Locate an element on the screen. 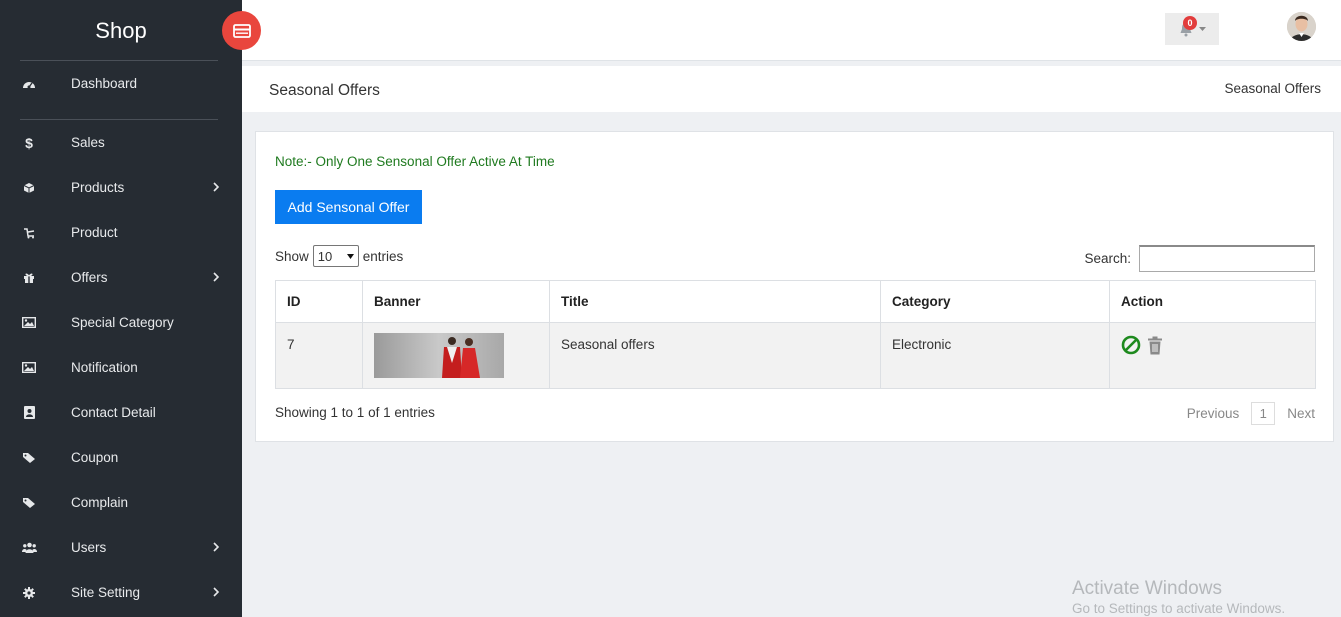 This screenshot has height=617, width=1341. banner-image is located at coordinates (439, 355).